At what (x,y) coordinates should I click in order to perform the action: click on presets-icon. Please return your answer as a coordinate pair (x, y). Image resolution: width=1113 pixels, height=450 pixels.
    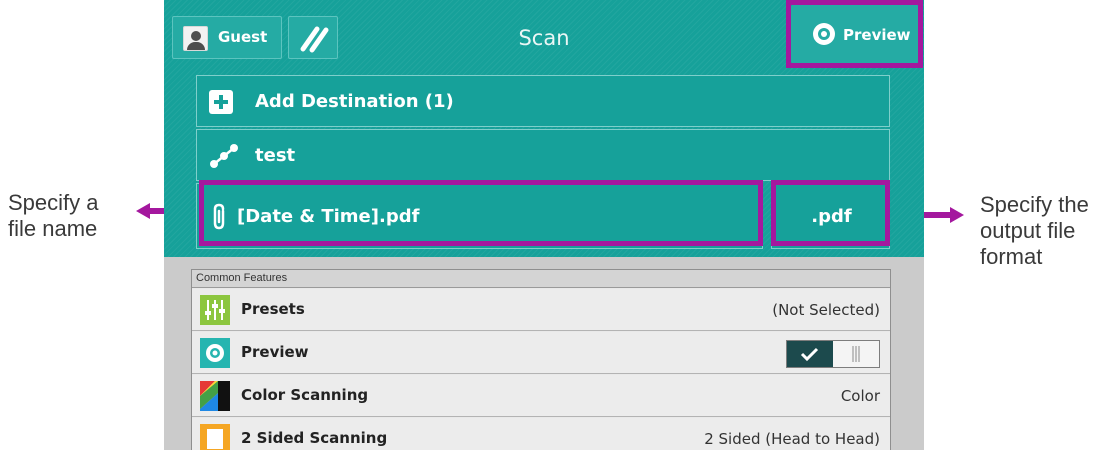
    Looking at the image, I should click on (215, 310).